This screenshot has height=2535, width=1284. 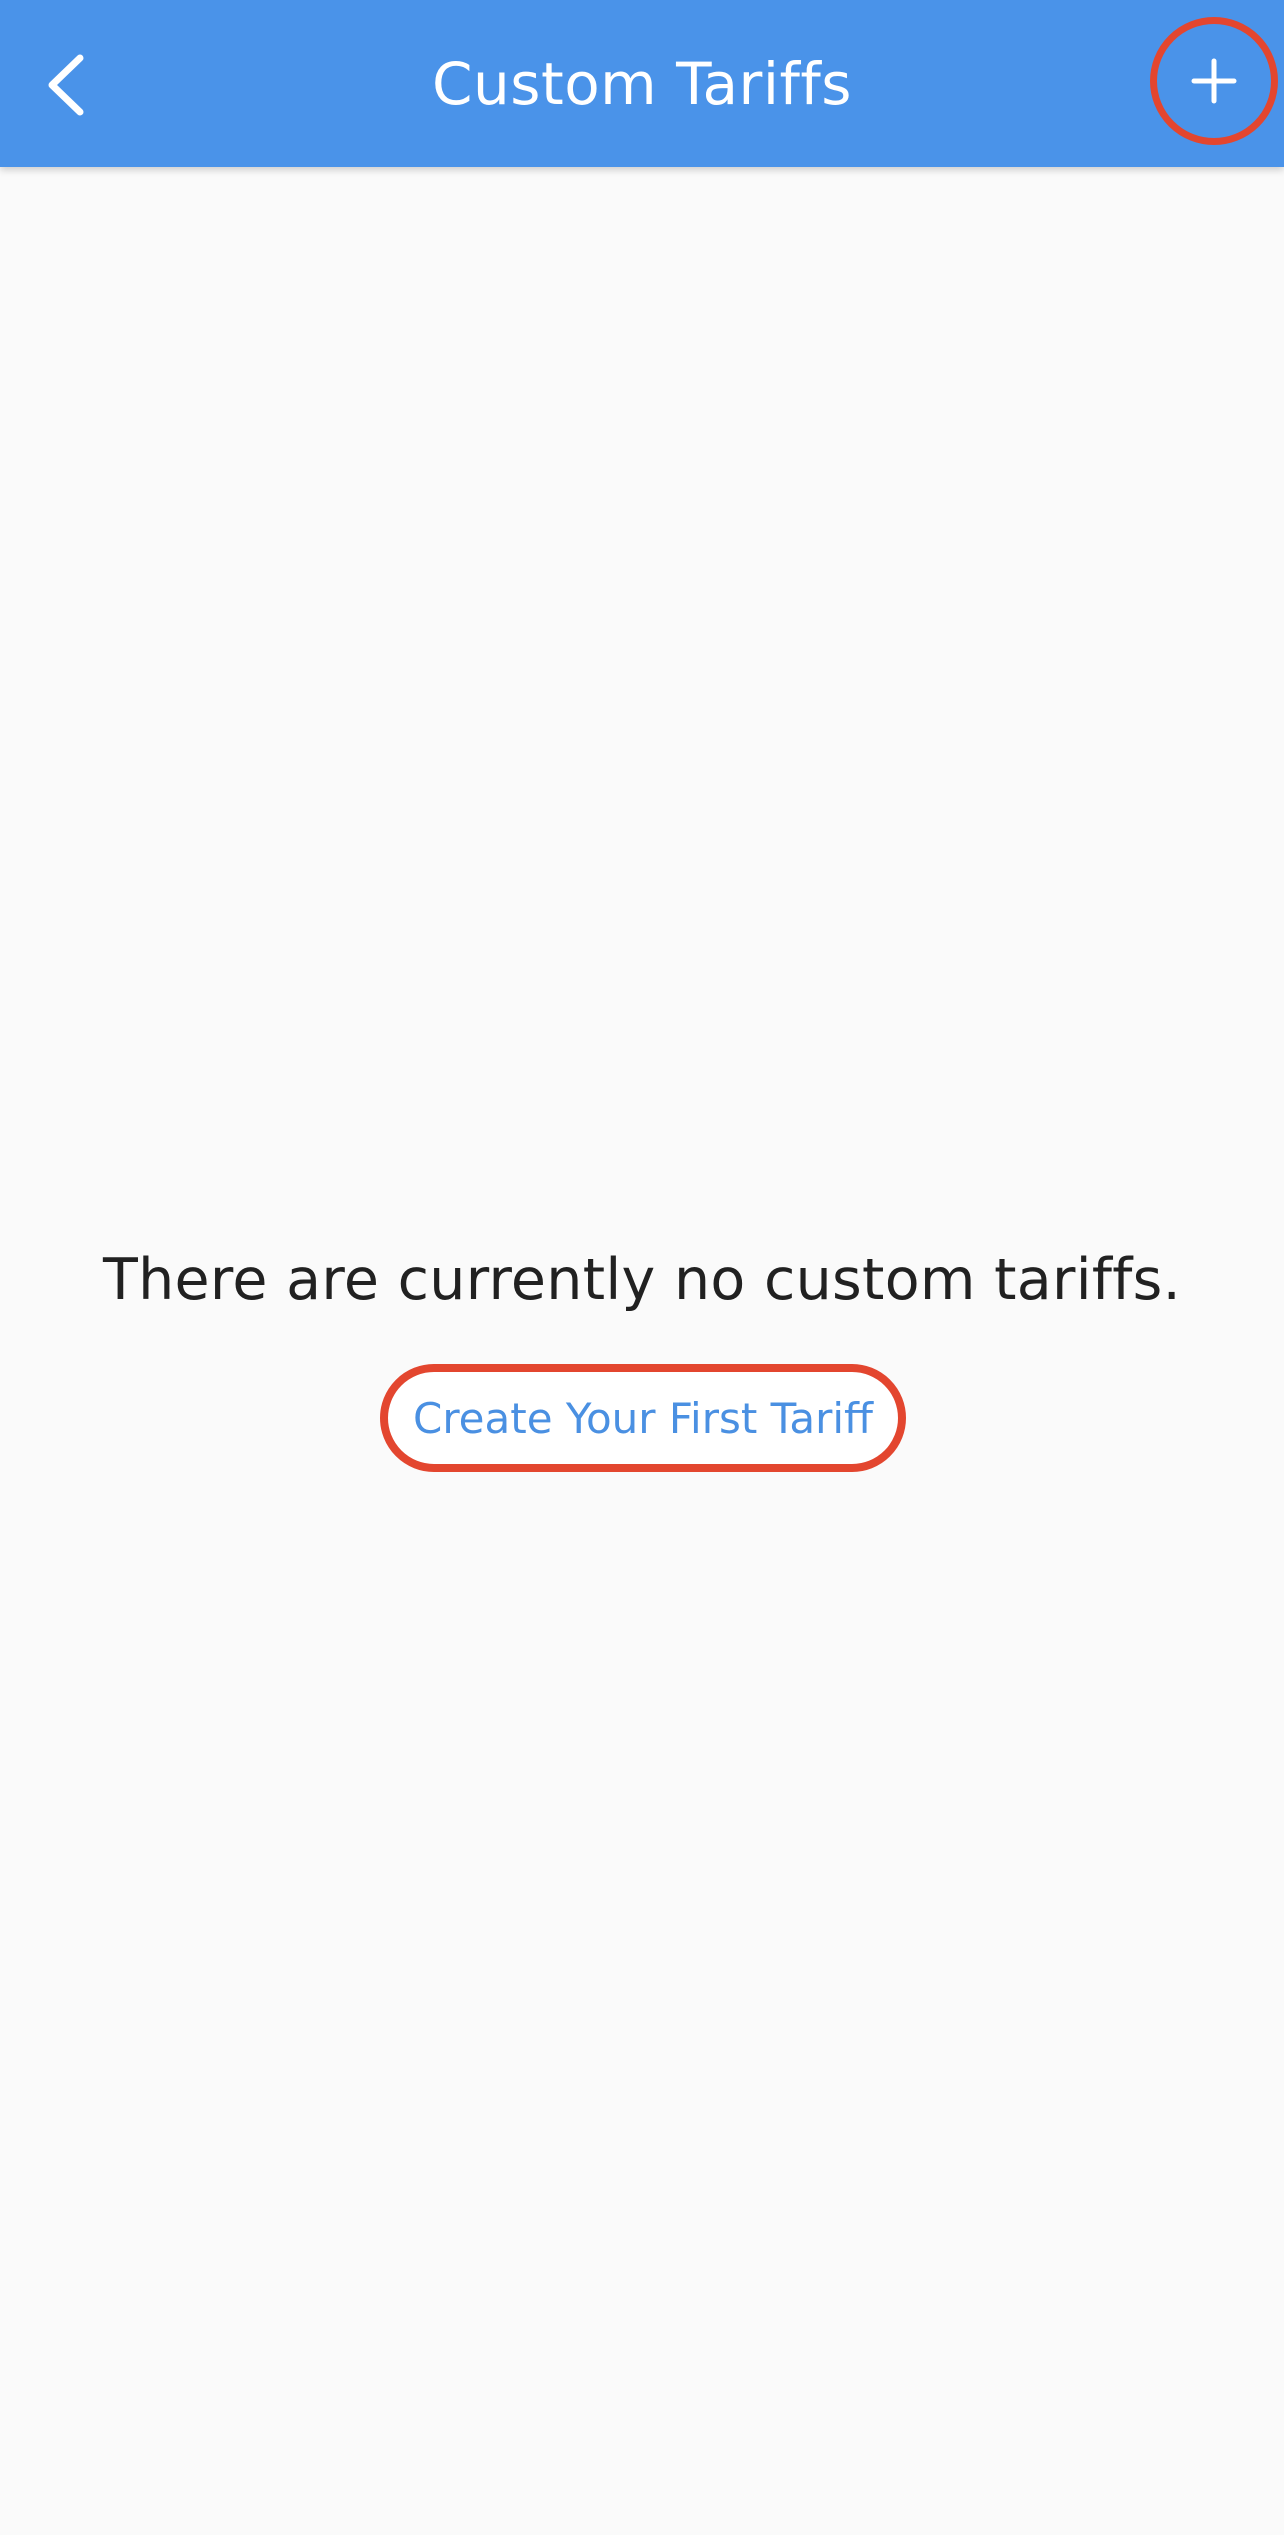 I want to click on empty-state-message: There are currently no custom tariffs., so click(x=642, y=1280).